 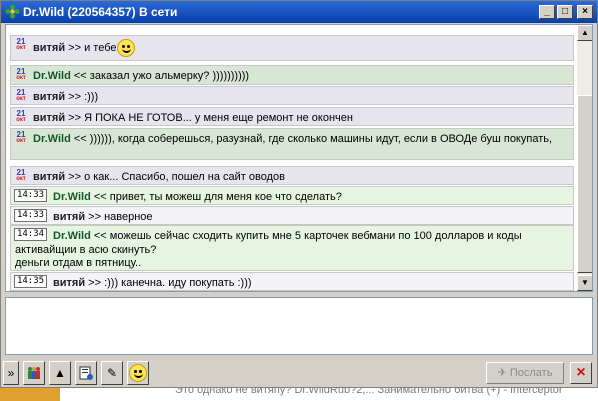 I want to click on message-text: и тебе, so click(x=100, y=48).